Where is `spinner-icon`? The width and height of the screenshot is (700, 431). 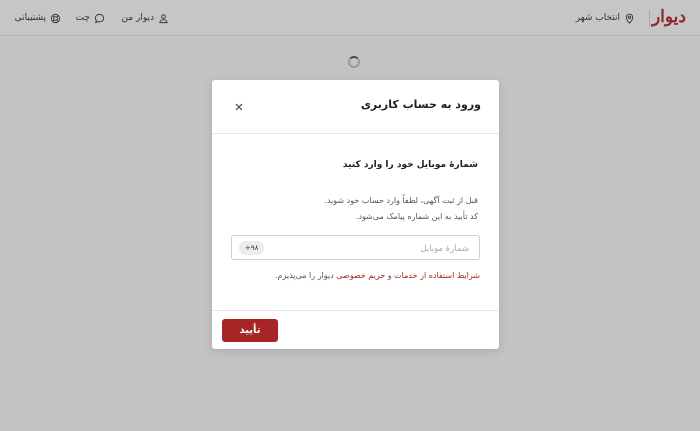 spinner-icon is located at coordinates (354, 62).